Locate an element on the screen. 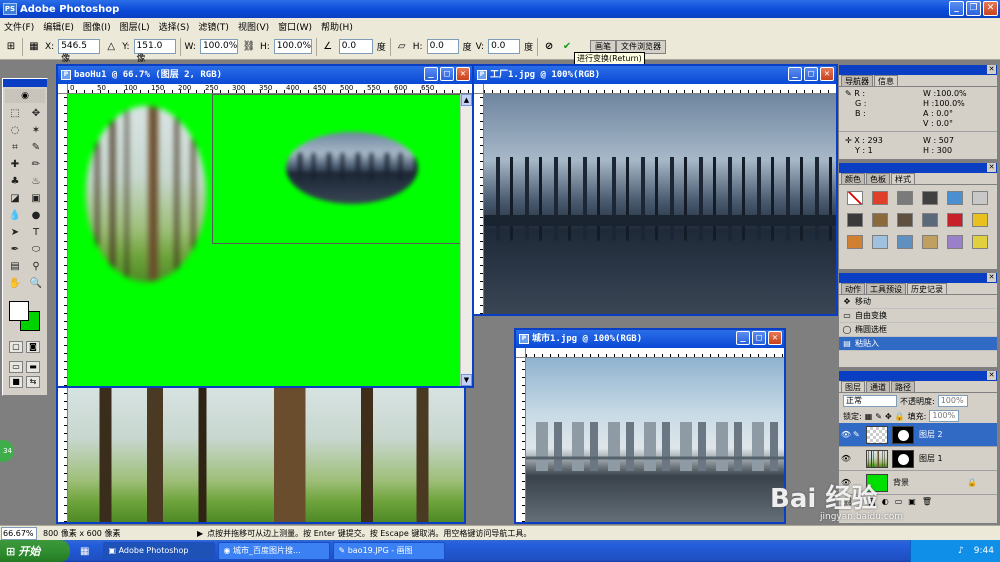 The image size is (1000, 562). lasso-tool-icon: ◌ is located at coordinates (15, 131).